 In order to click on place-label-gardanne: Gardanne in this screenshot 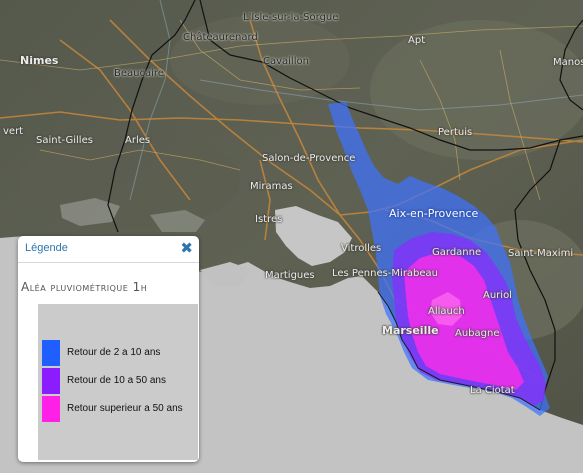, I will do `click(457, 252)`.